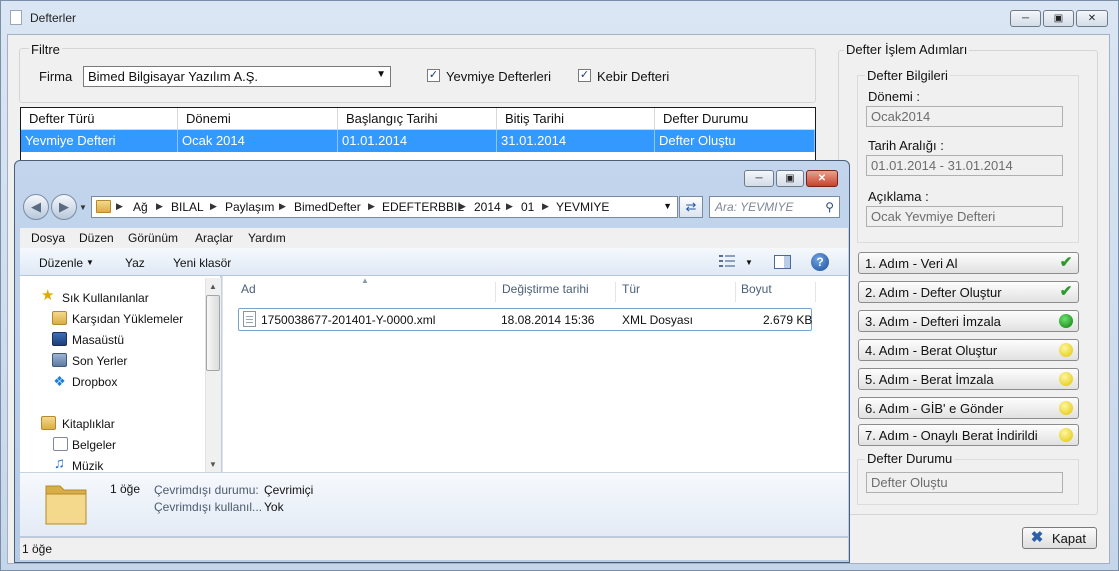  Describe the element at coordinates (576, 119) in the screenshot. I see `column-header-bitis: Bitiş Tarihi` at that location.